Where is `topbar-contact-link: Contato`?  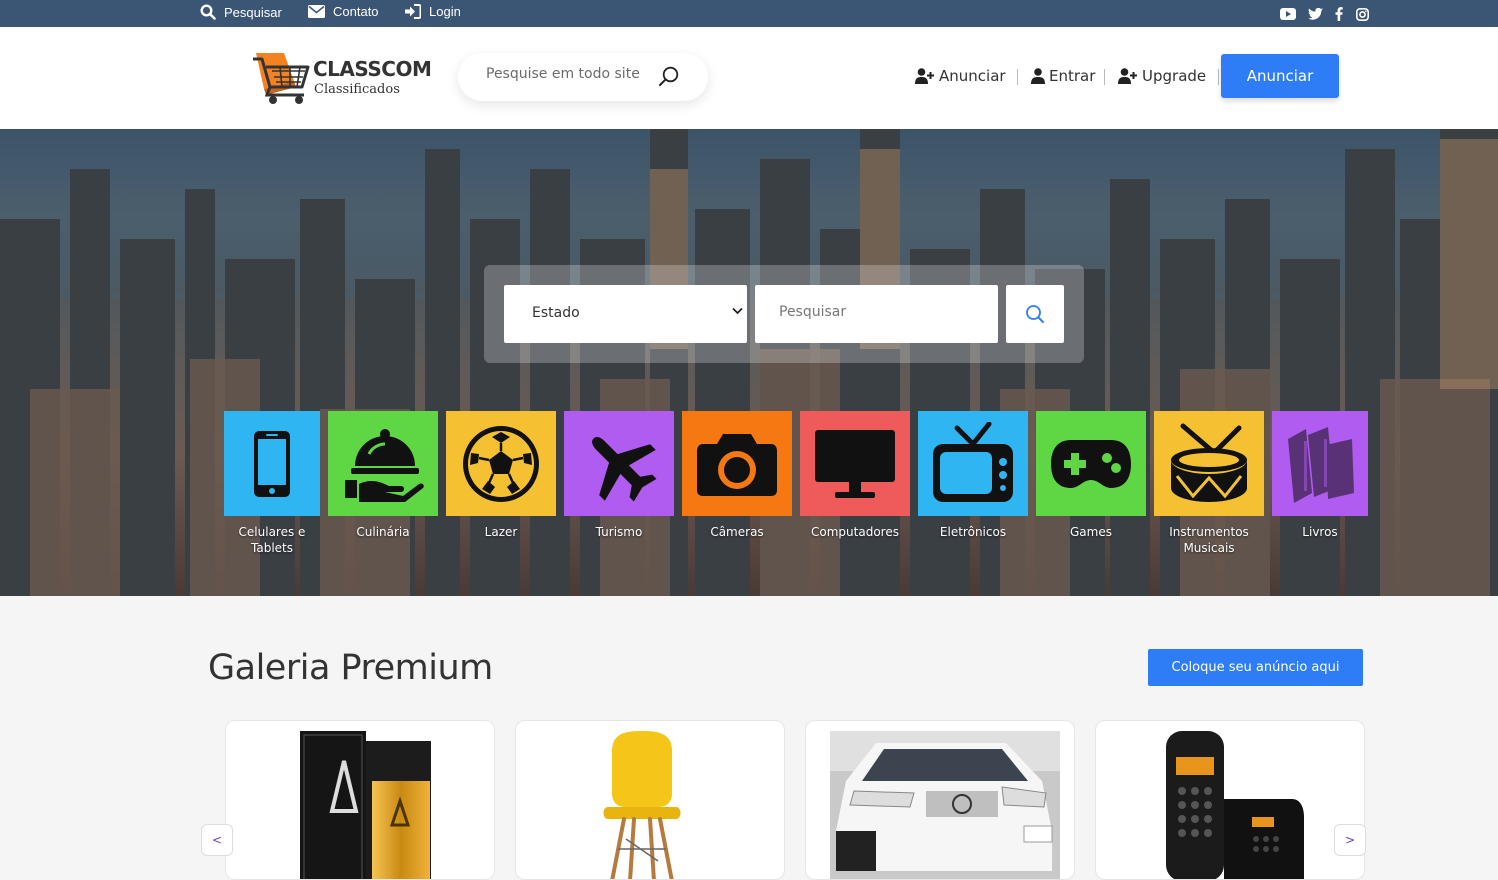 topbar-contact-link: Contato is located at coordinates (343, 11).